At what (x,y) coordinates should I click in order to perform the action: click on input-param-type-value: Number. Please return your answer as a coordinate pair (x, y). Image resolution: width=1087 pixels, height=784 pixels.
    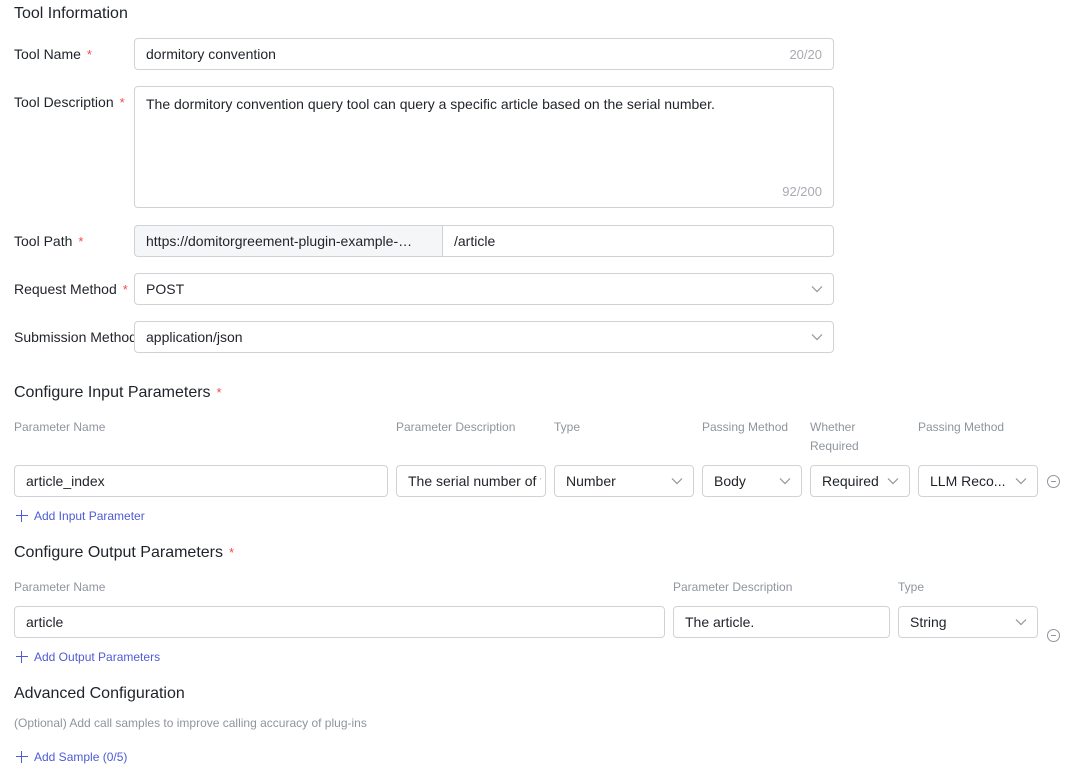
    Looking at the image, I should click on (591, 481).